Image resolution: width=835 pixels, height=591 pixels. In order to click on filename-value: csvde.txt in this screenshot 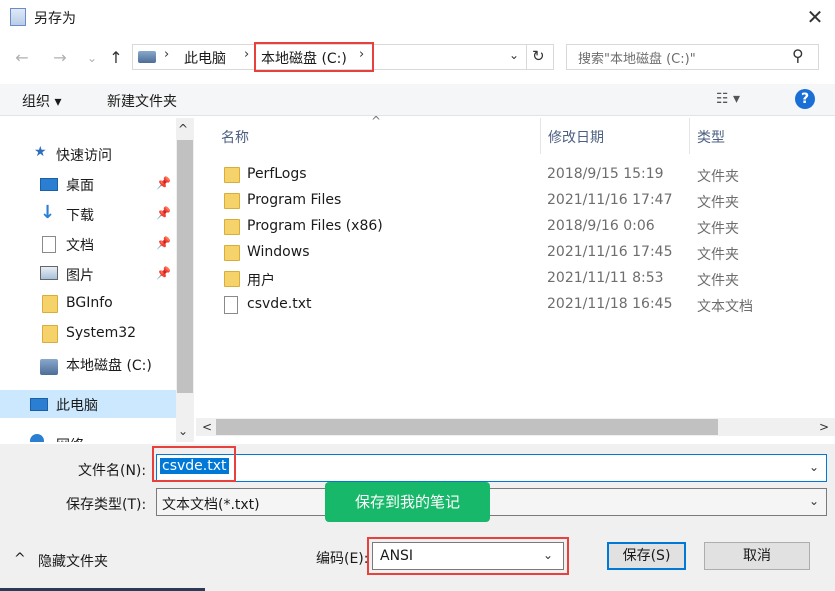, I will do `click(194, 466)`.